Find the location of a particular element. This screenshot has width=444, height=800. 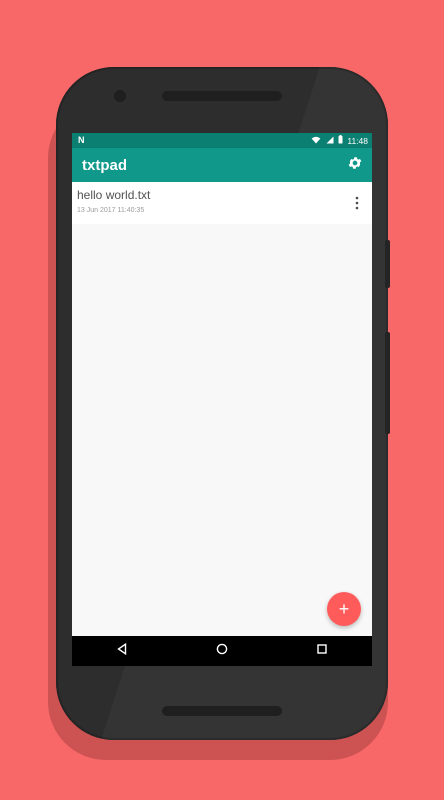

recents-icon is located at coordinates (322, 651).